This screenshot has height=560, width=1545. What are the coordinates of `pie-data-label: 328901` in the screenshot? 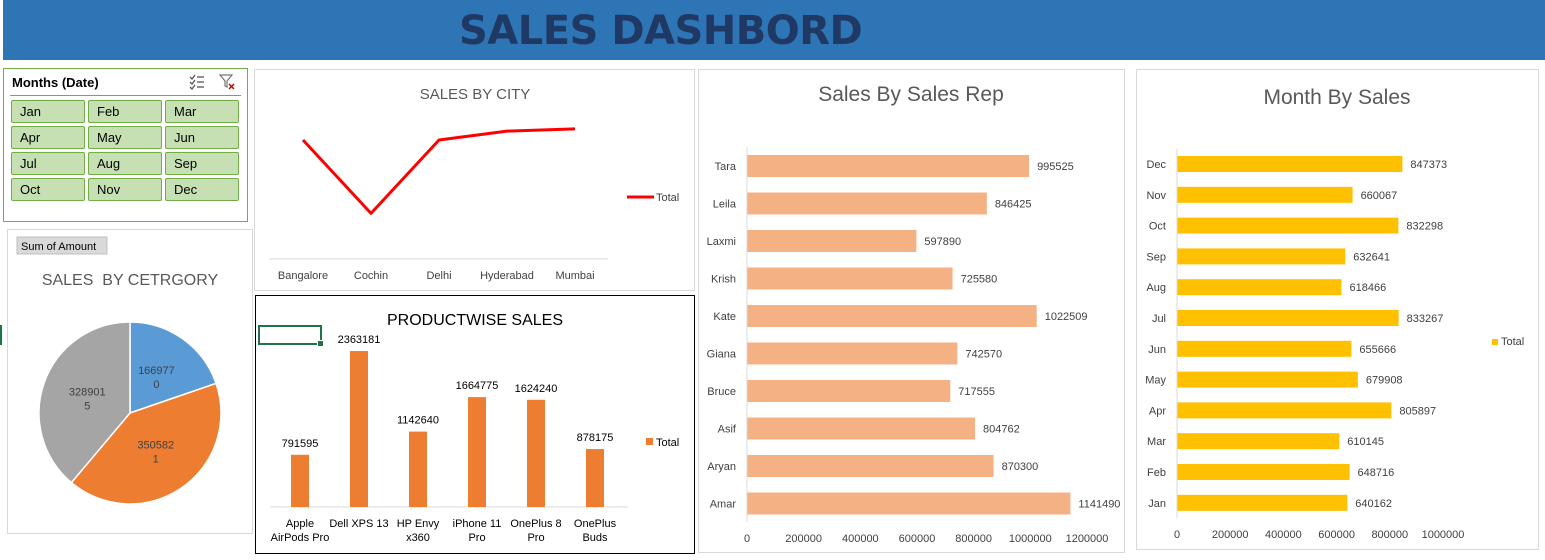 It's located at (87, 392).